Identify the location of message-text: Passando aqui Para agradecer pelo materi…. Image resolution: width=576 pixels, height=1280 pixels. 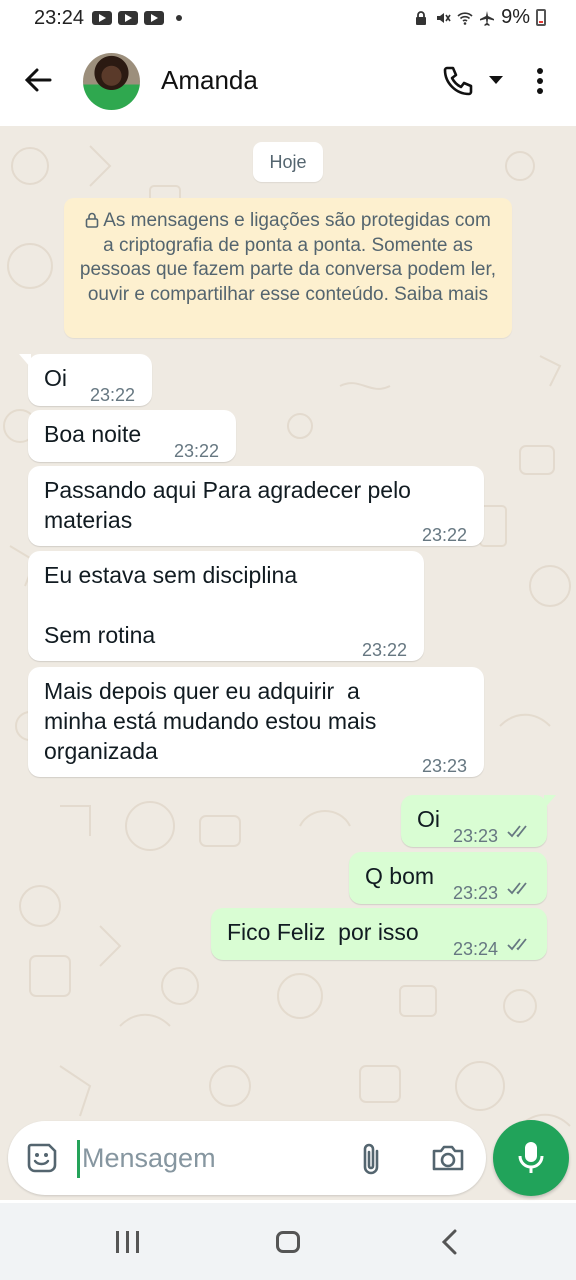
(227, 505).